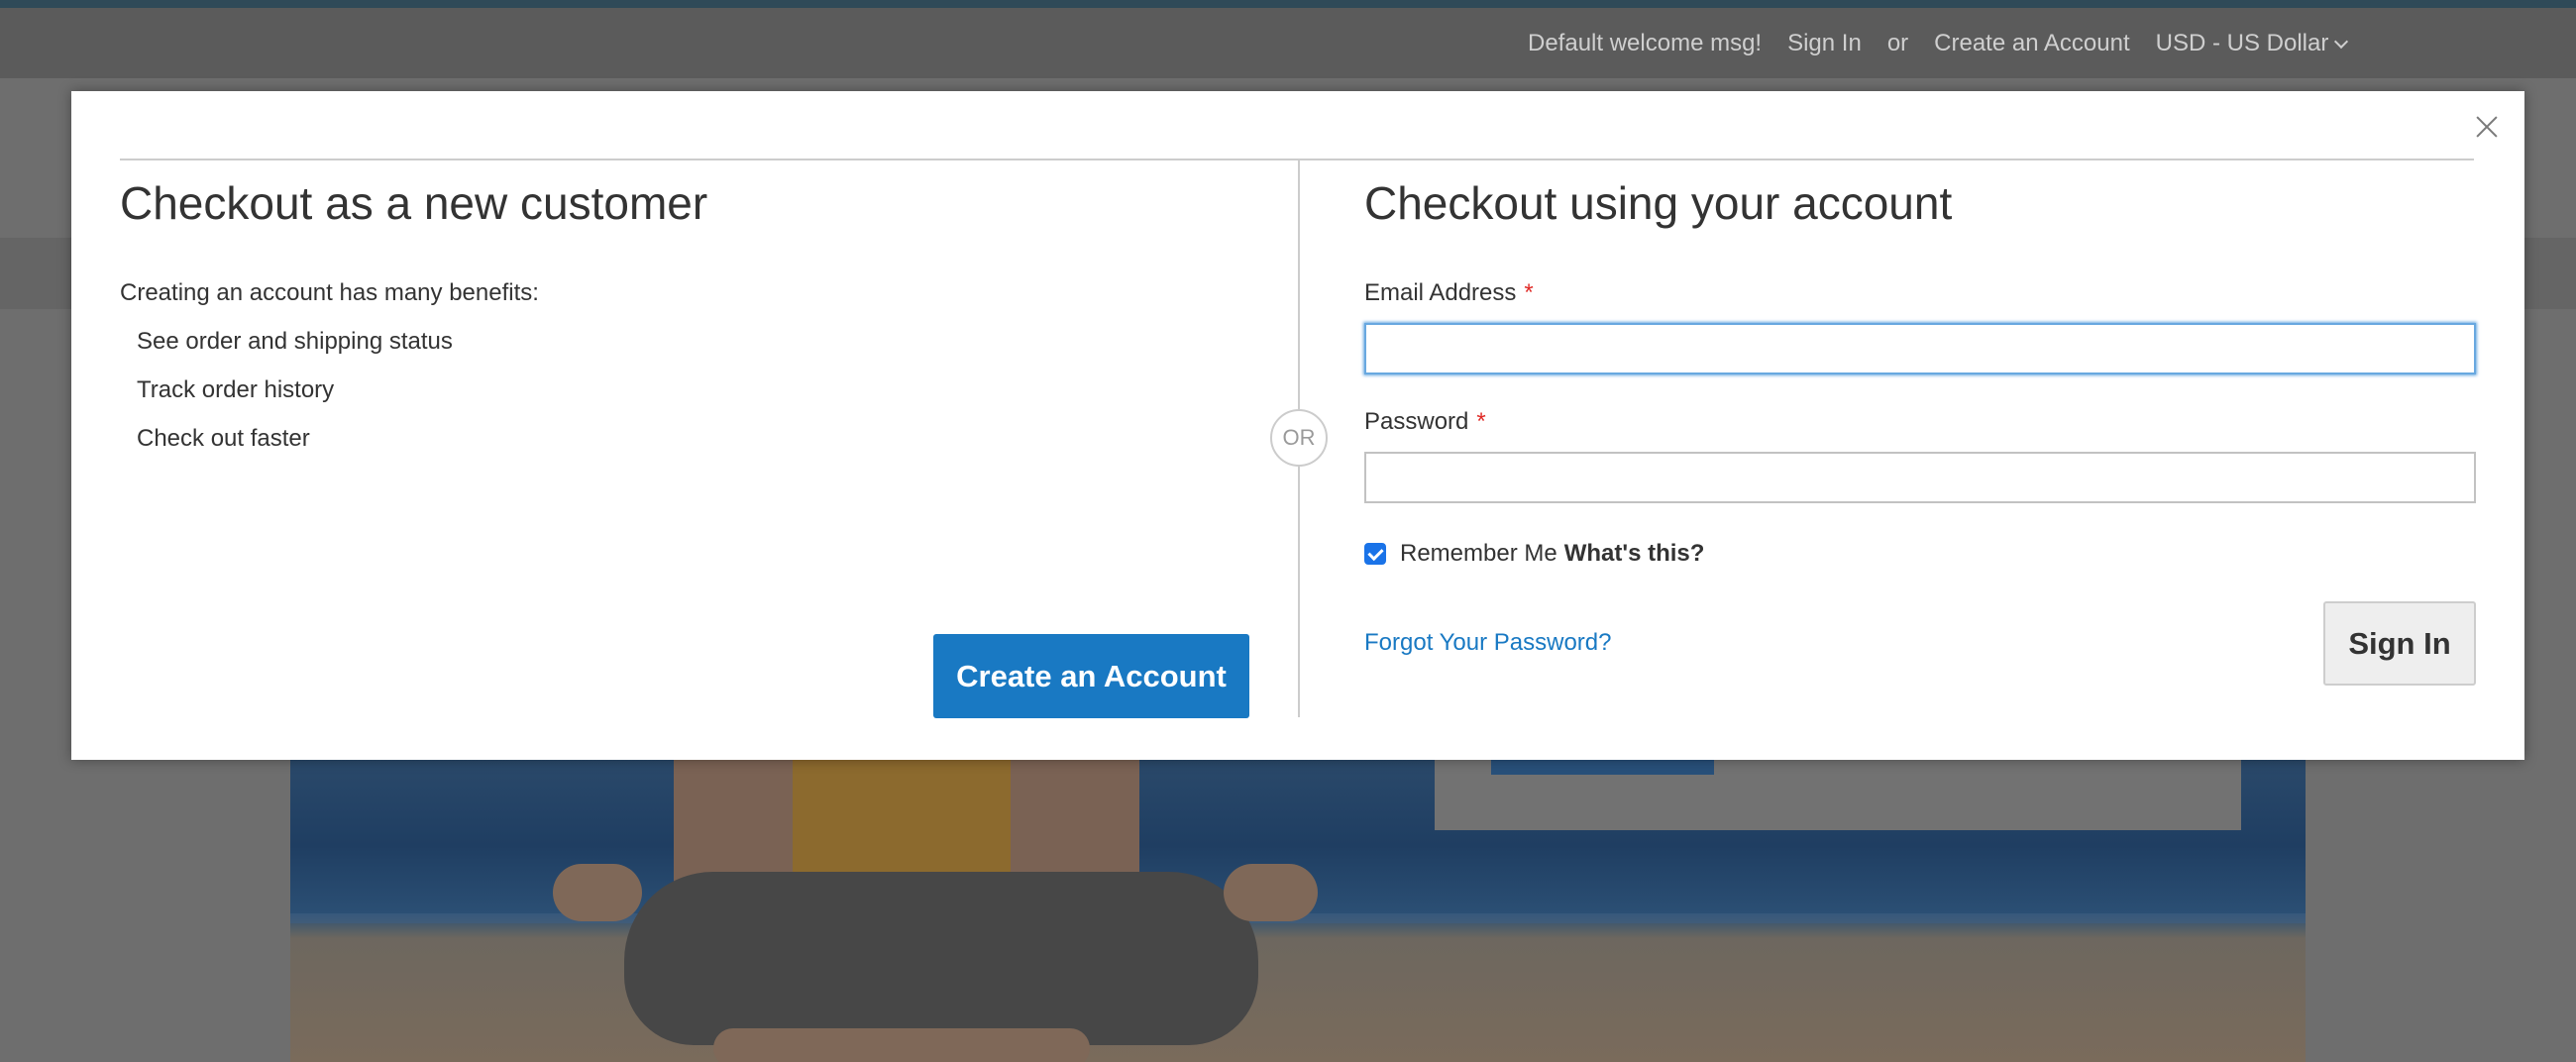 Image resolution: width=2576 pixels, height=1062 pixels. Describe the element at coordinates (2341, 42) in the screenshot. I see `chevron-down-icon` at that location.